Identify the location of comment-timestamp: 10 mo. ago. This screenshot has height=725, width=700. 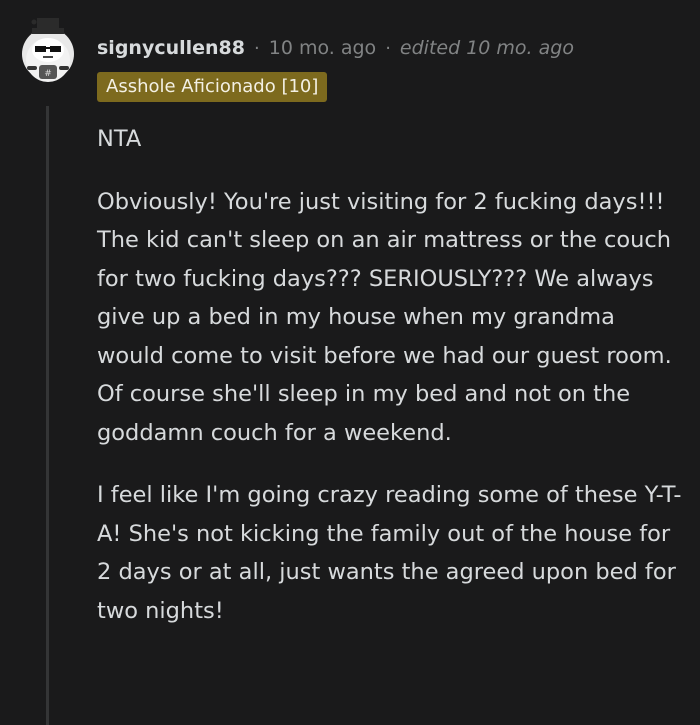
(322, 48).